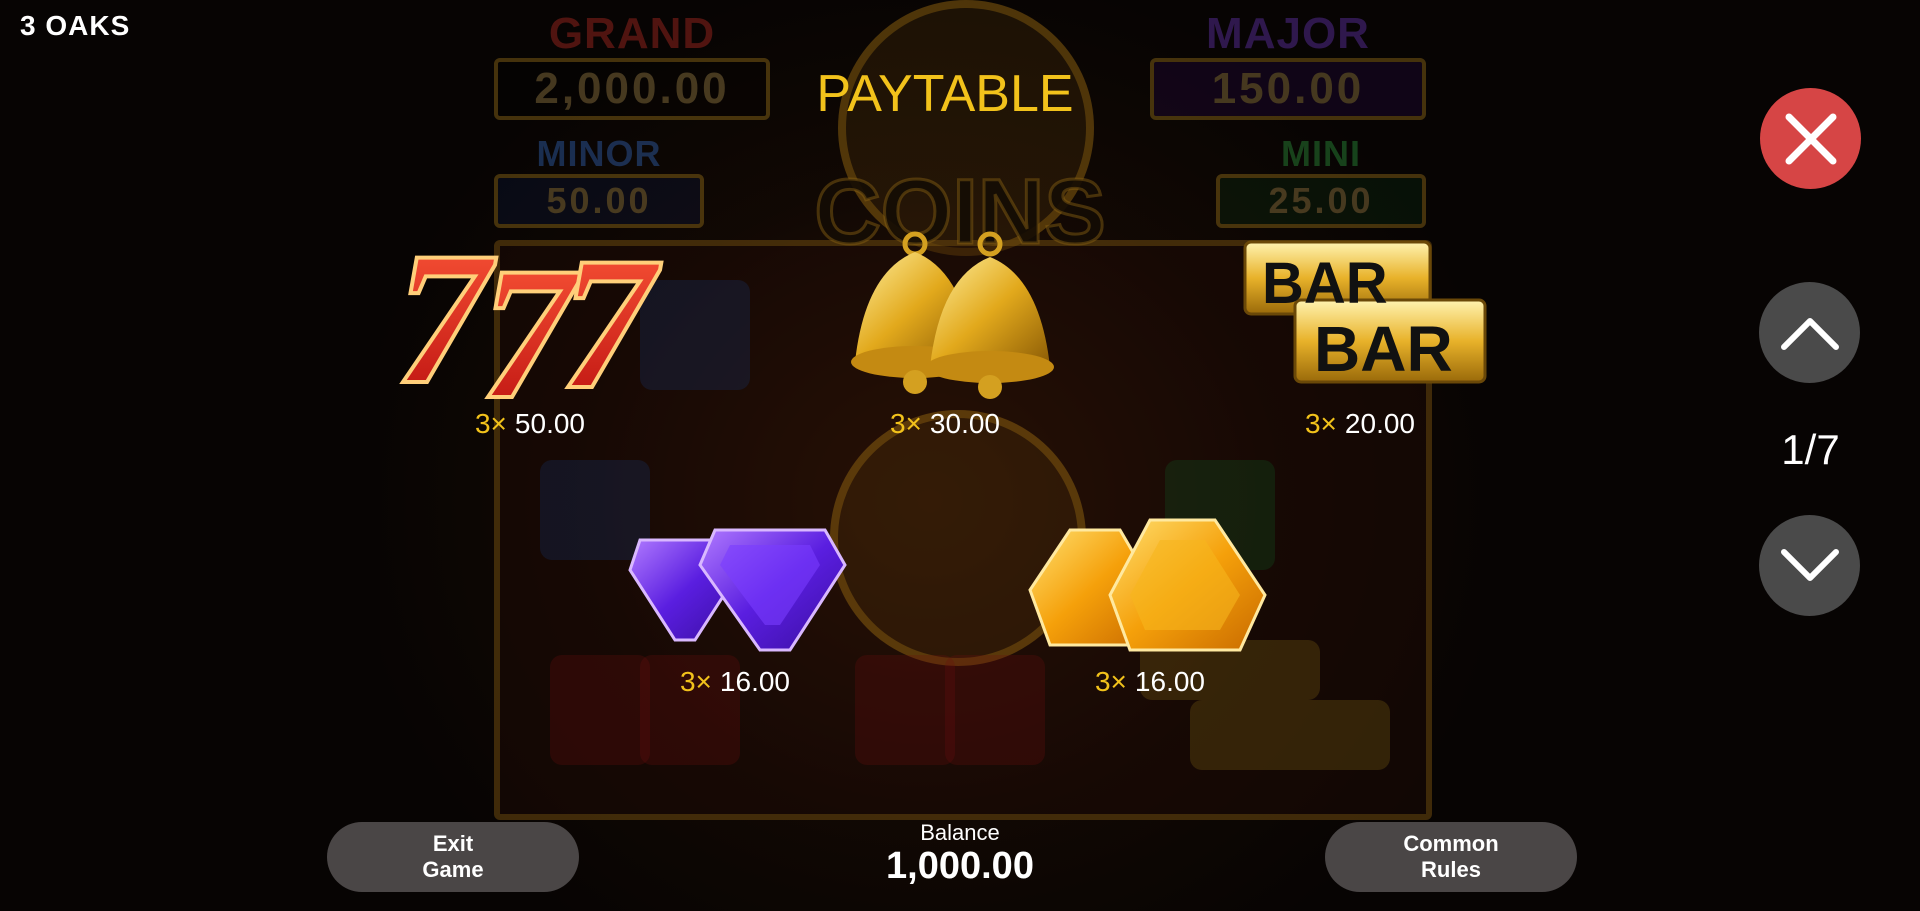  What do you see at coordinates (1379, 423) in the screenshot?
I see `payout-value: 20.00` at bounding box center [1379, 423].